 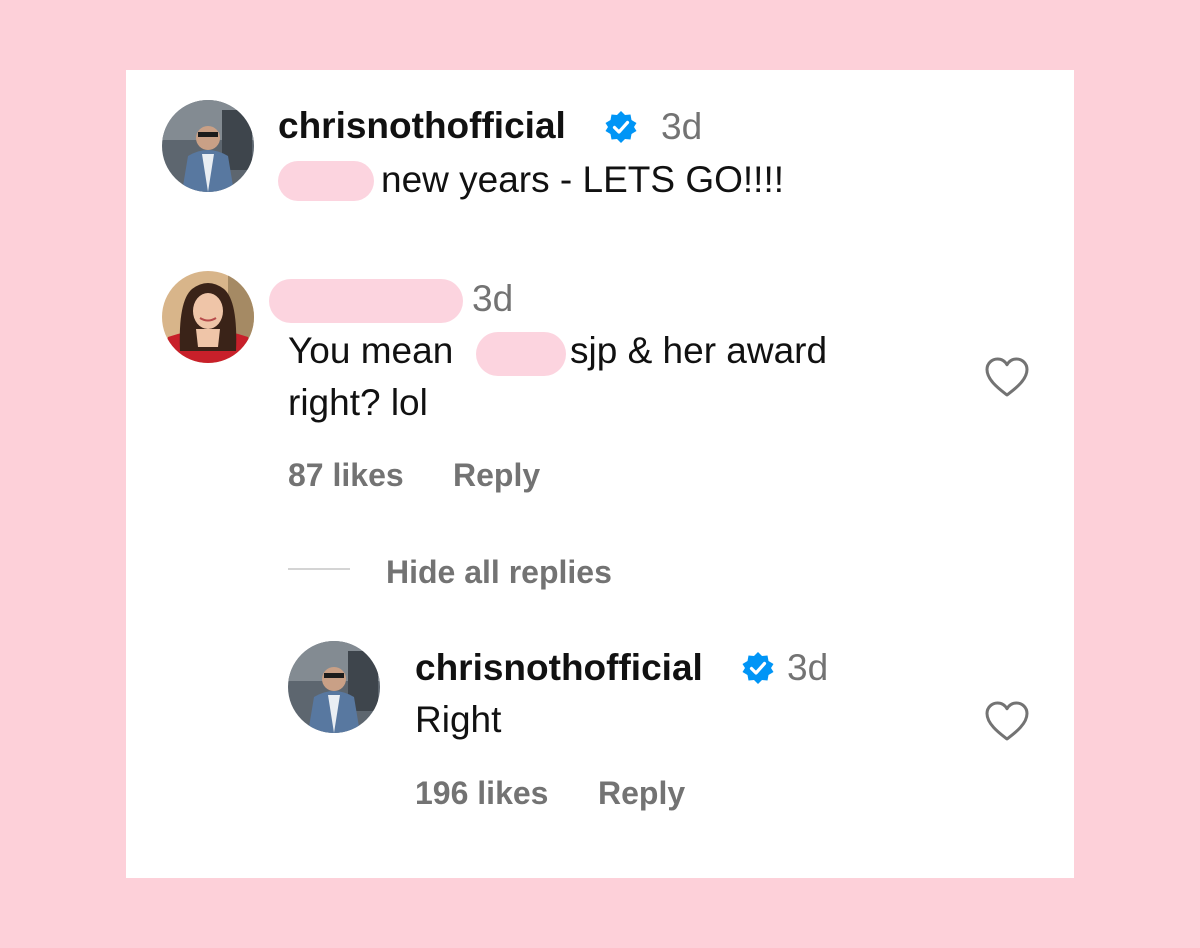 What do you see at coordinates (366, 301) in the screenshot?
I see `redacted-username` at bounding box center [366, 301].